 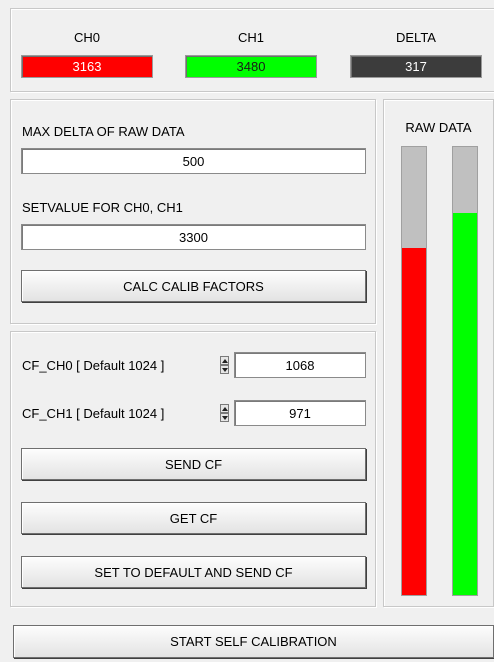 What do you see at coordinates (224, 369) in the screenshot?
I see `cf-ch0-down-icon` at bounding box center [224, 369].